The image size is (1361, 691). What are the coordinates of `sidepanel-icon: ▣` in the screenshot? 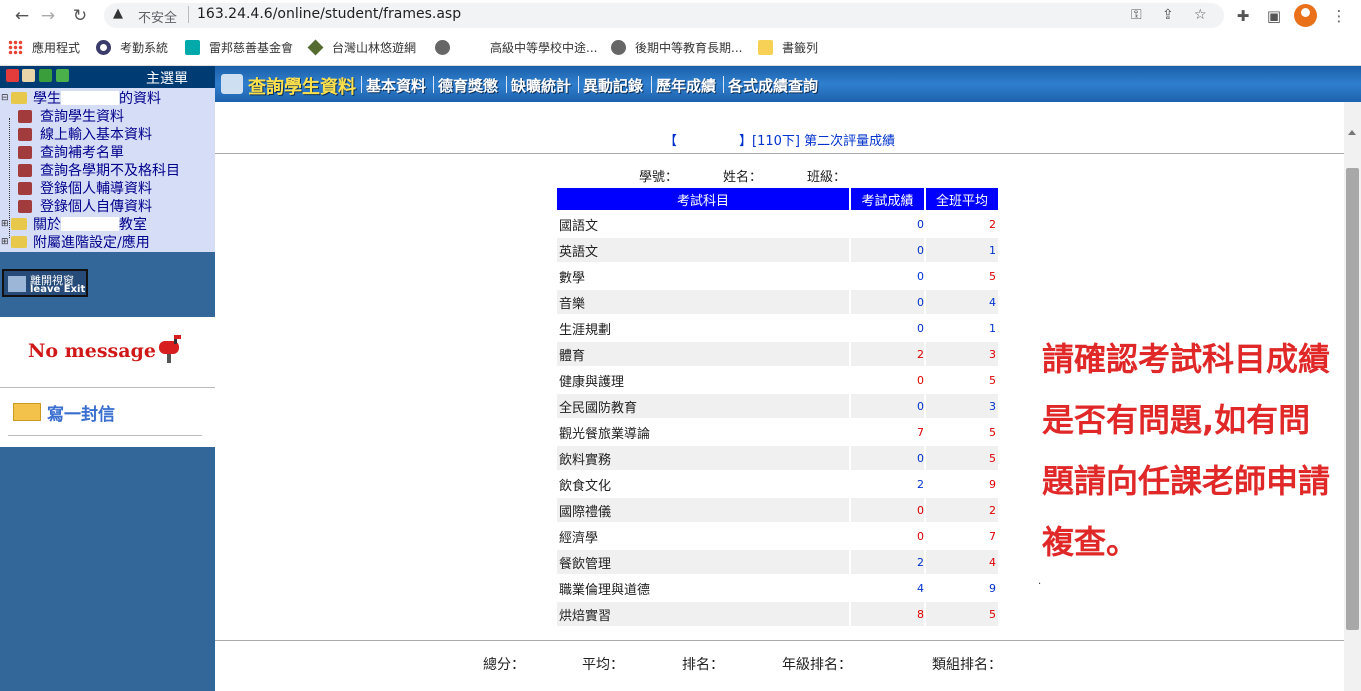 It's located at (1274, 16).